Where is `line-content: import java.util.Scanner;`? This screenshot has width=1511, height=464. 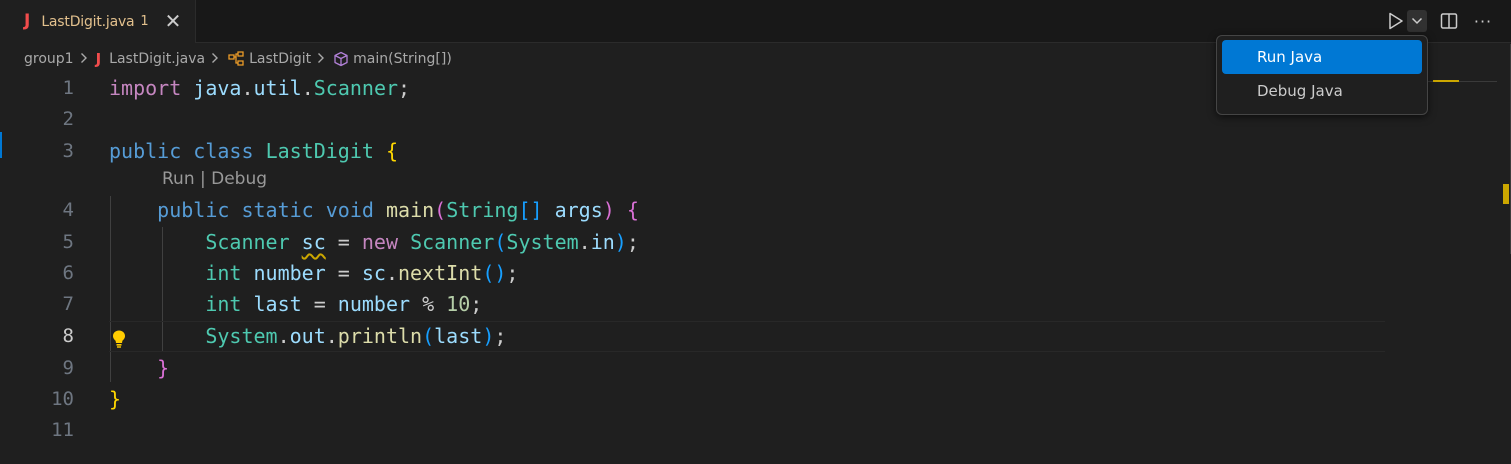
line-content: import java.util.Scanner; is located at coordinates (260, 88).